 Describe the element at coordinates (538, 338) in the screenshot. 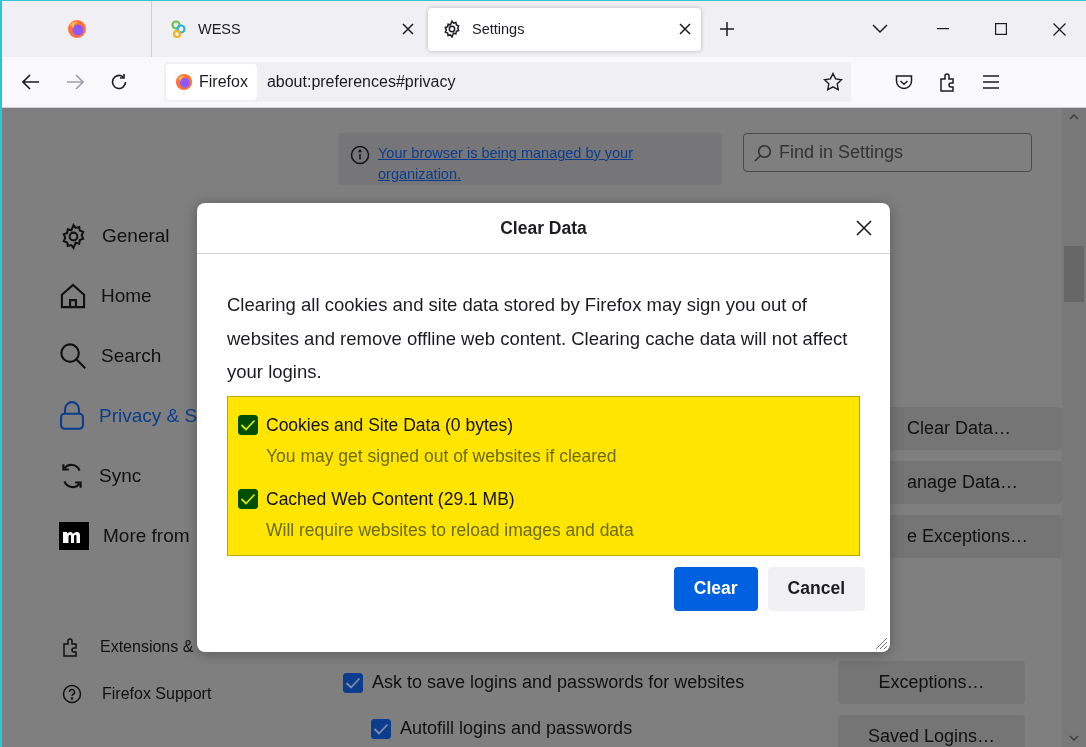

I see `dialog-message: Clearing all cookies and site data stored by Firefox may sign you out of websites and remove offline web content. Clearing cache data will not affect your logins.` at that location.